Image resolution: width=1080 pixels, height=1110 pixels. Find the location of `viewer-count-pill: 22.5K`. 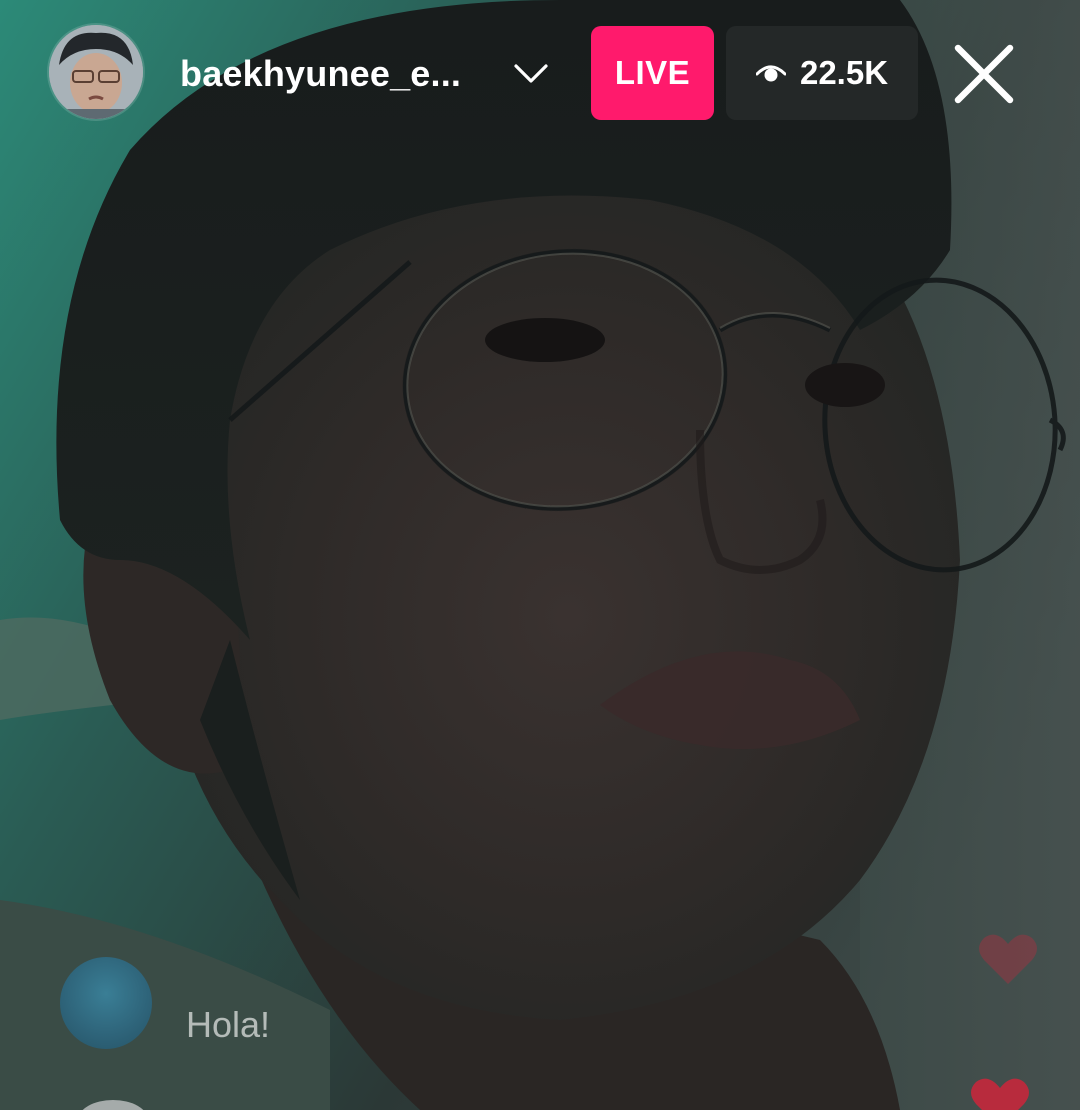

viewer-count-pill: 22.5K is located at coordinates (822, 73).